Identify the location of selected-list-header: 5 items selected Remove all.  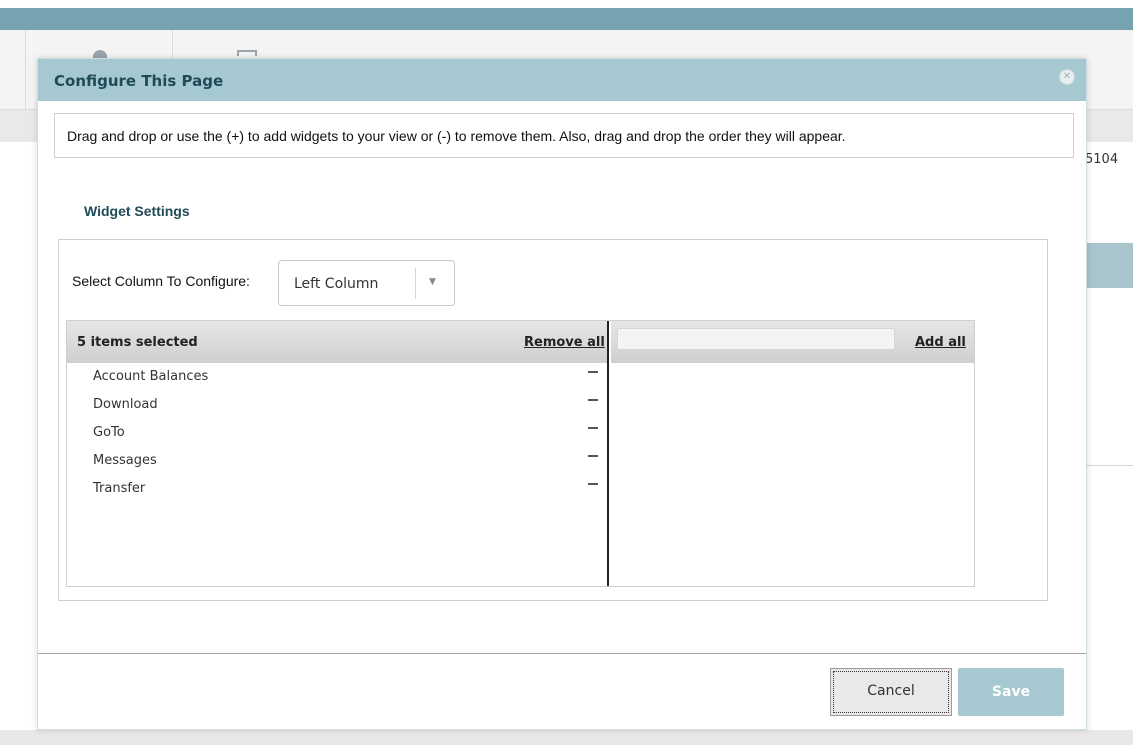
(337, 342).